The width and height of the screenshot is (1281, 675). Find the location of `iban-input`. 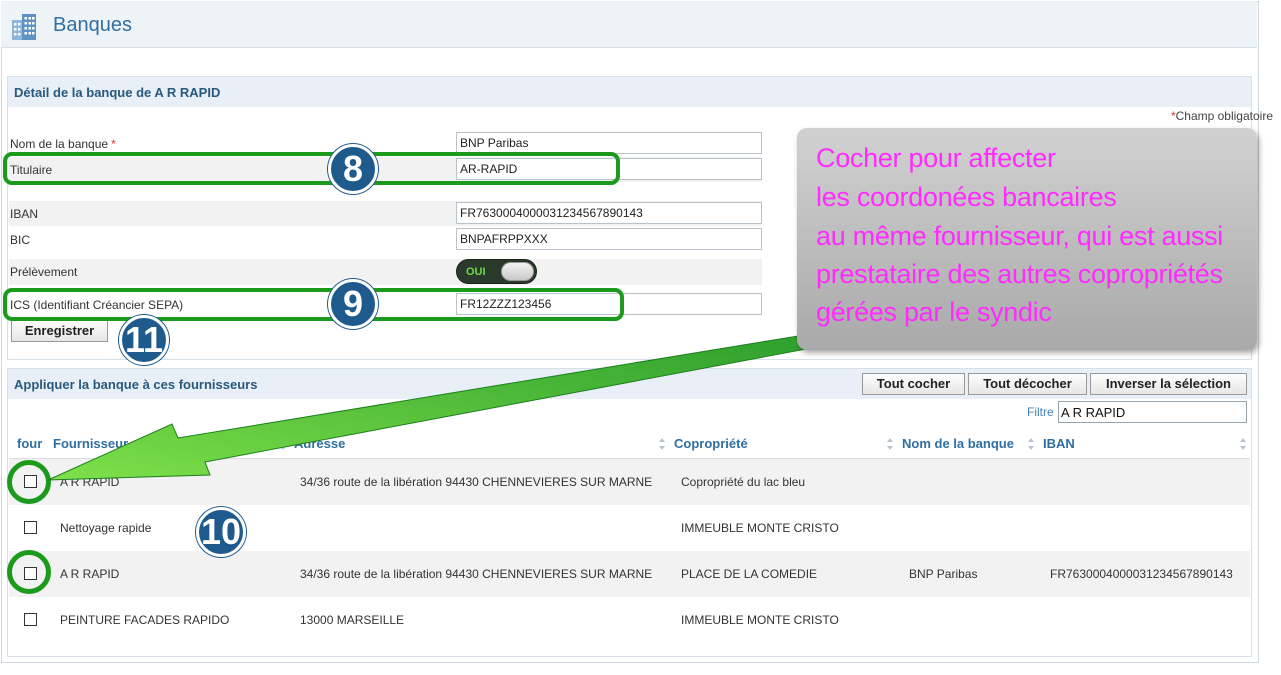

iban-input is located at coordinates (609, 213).